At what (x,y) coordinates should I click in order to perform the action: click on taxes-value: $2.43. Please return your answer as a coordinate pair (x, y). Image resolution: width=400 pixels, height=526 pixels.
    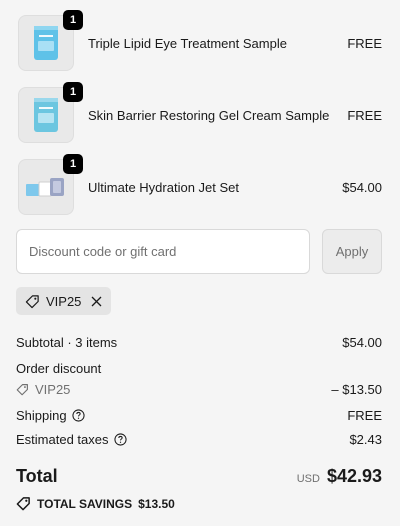
    Looking at the image, I should click on (365, 439).